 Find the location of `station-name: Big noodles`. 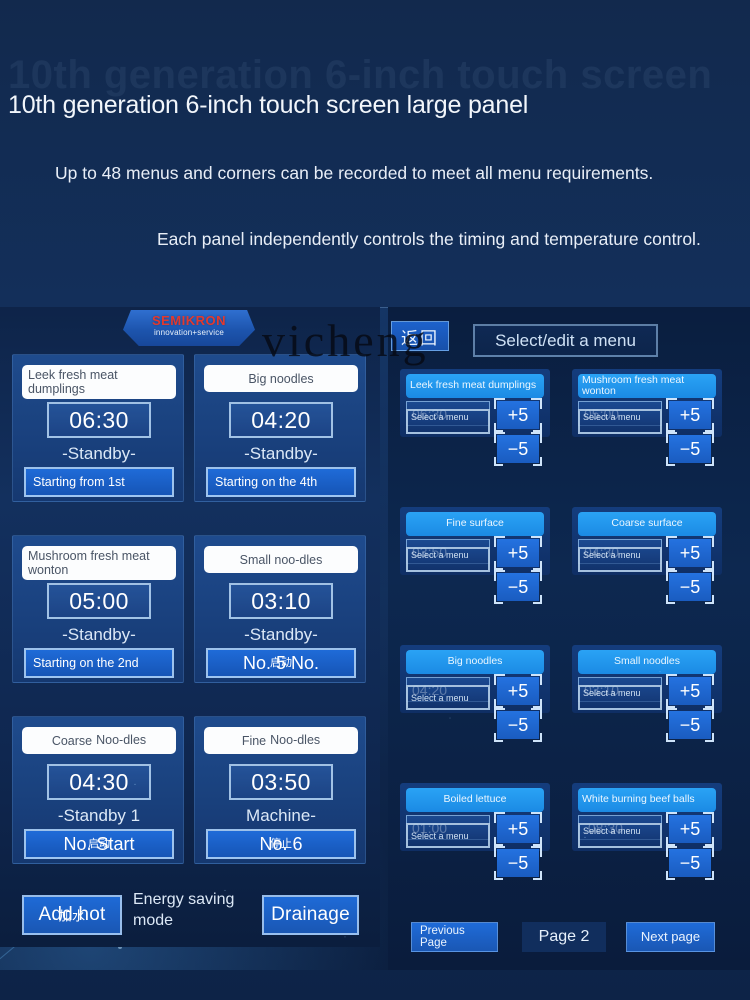

station-name: Big noodles is located at coordinates (281, 378).